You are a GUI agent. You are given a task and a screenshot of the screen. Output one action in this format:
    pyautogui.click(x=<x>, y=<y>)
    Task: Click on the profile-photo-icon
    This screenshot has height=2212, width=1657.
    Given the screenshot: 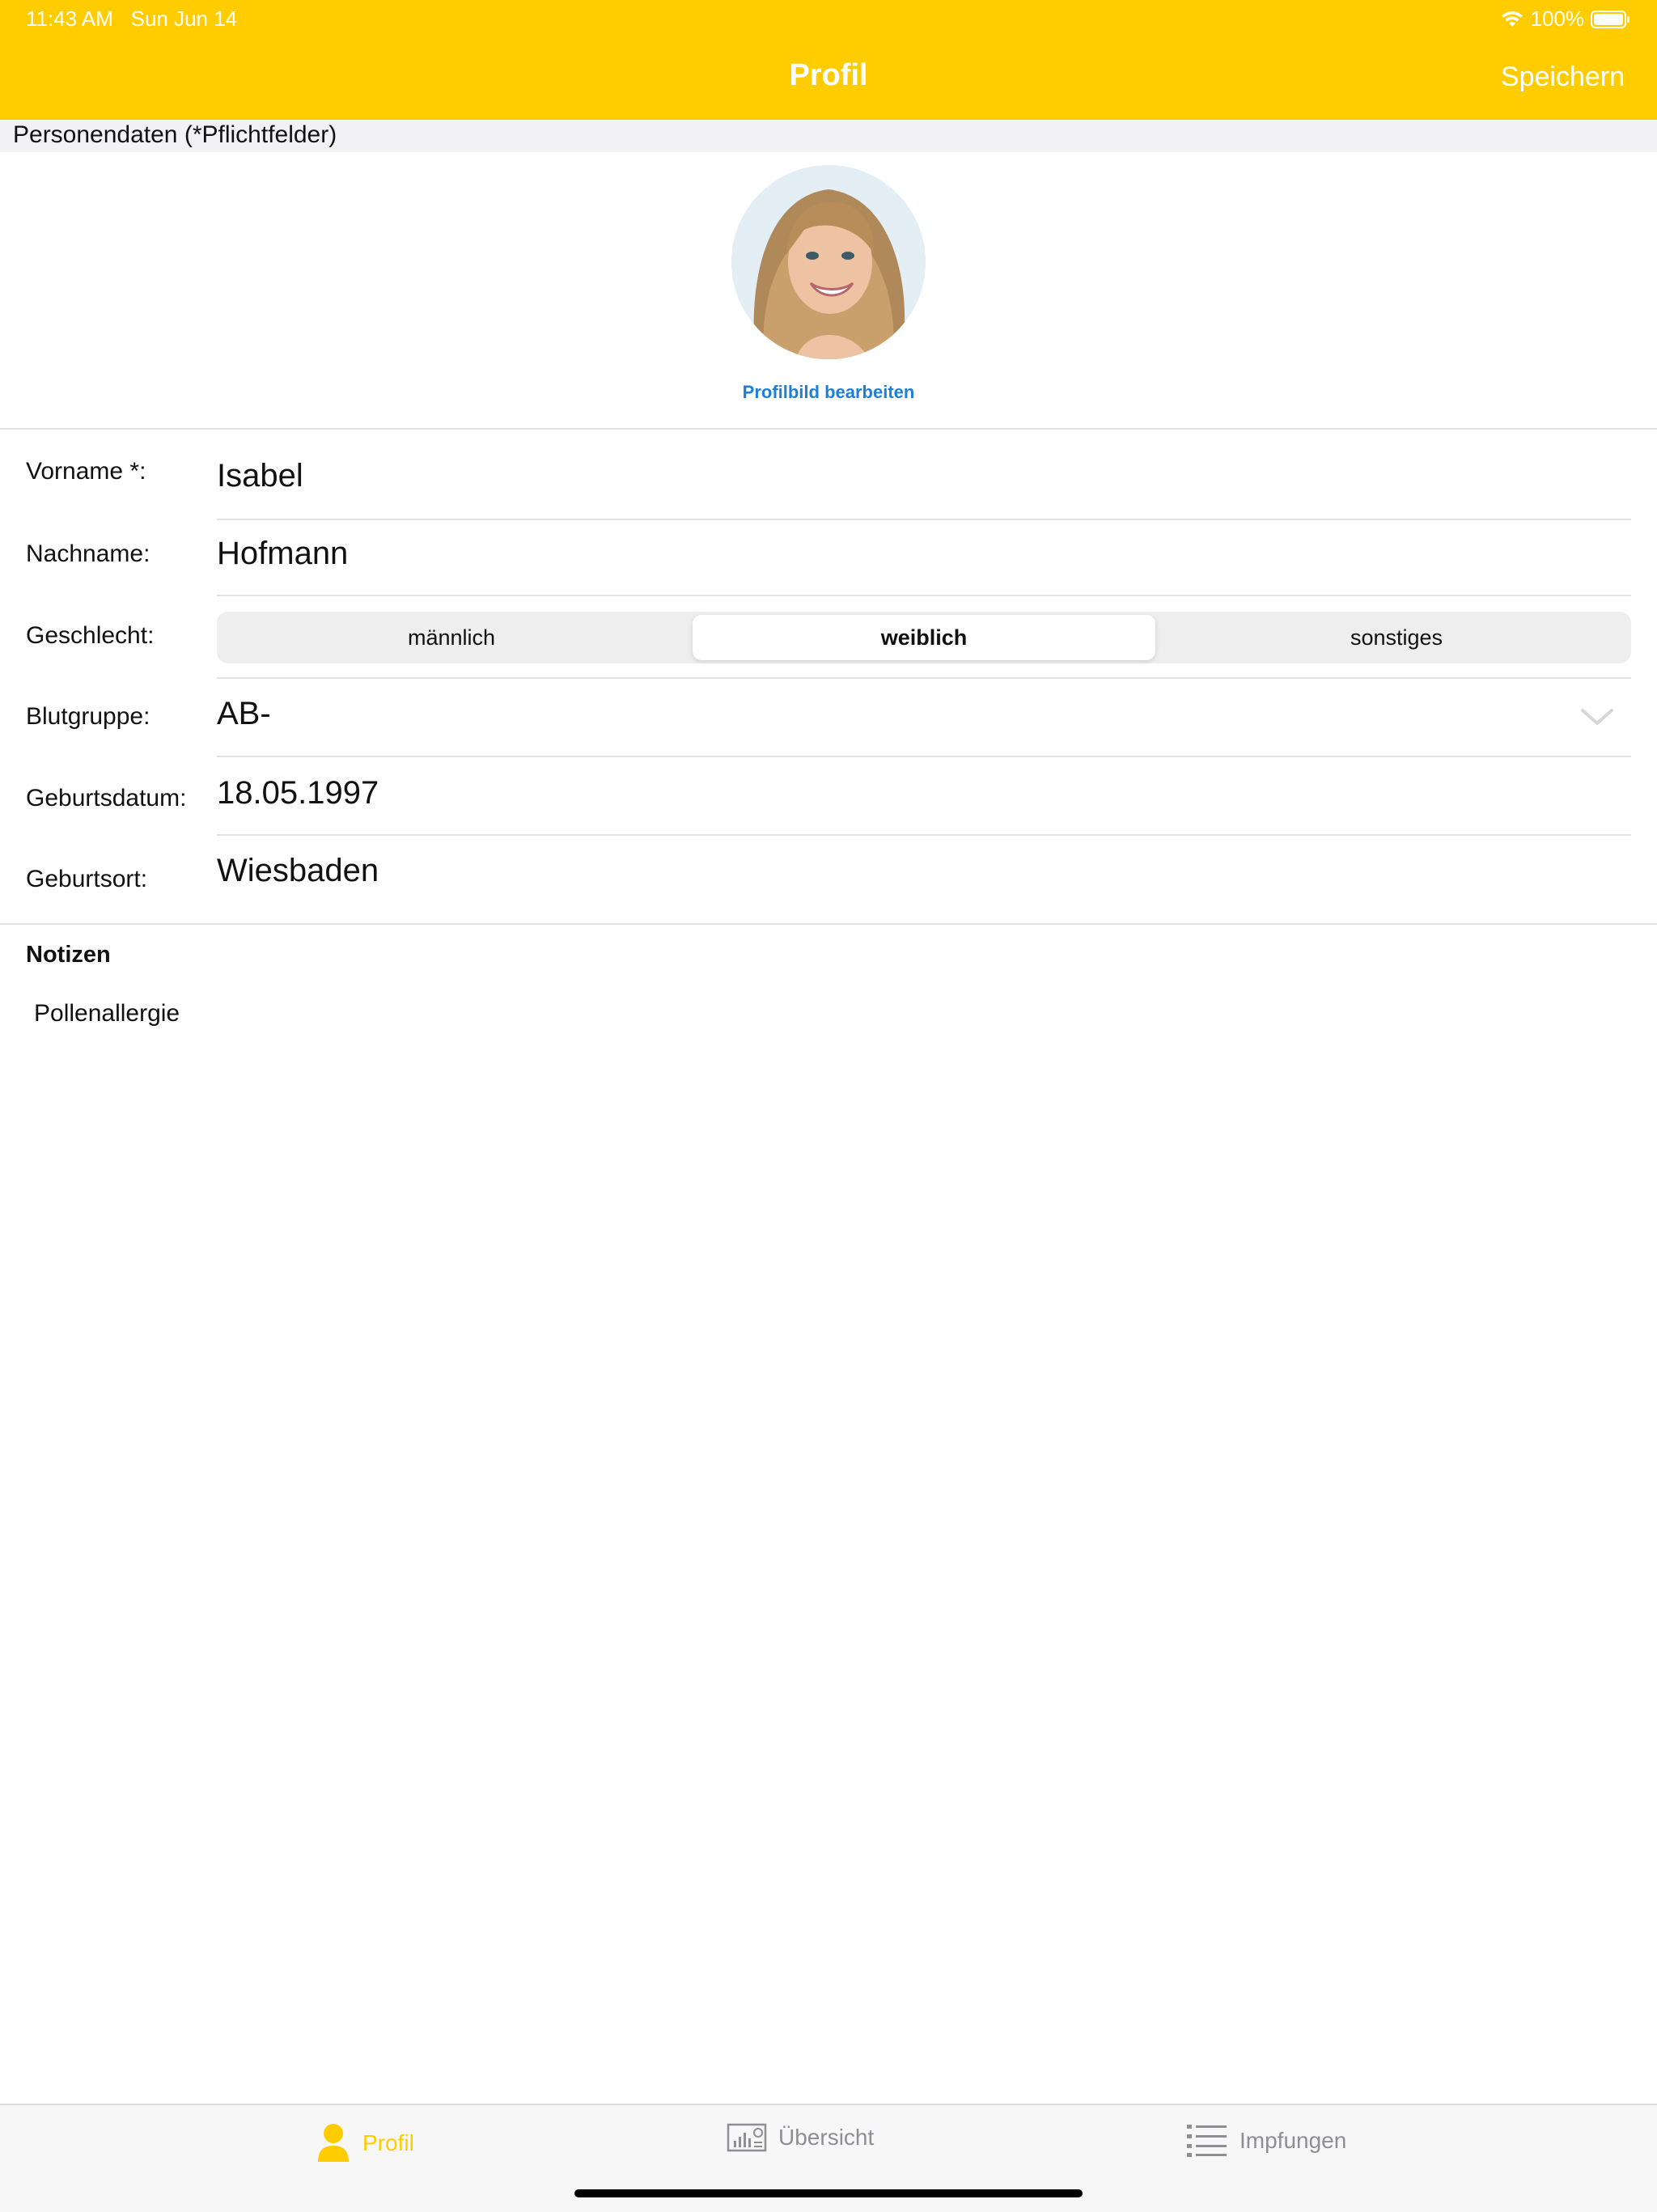 What is the action you would take?
    pyautogui.click(x=828, y=262)
    